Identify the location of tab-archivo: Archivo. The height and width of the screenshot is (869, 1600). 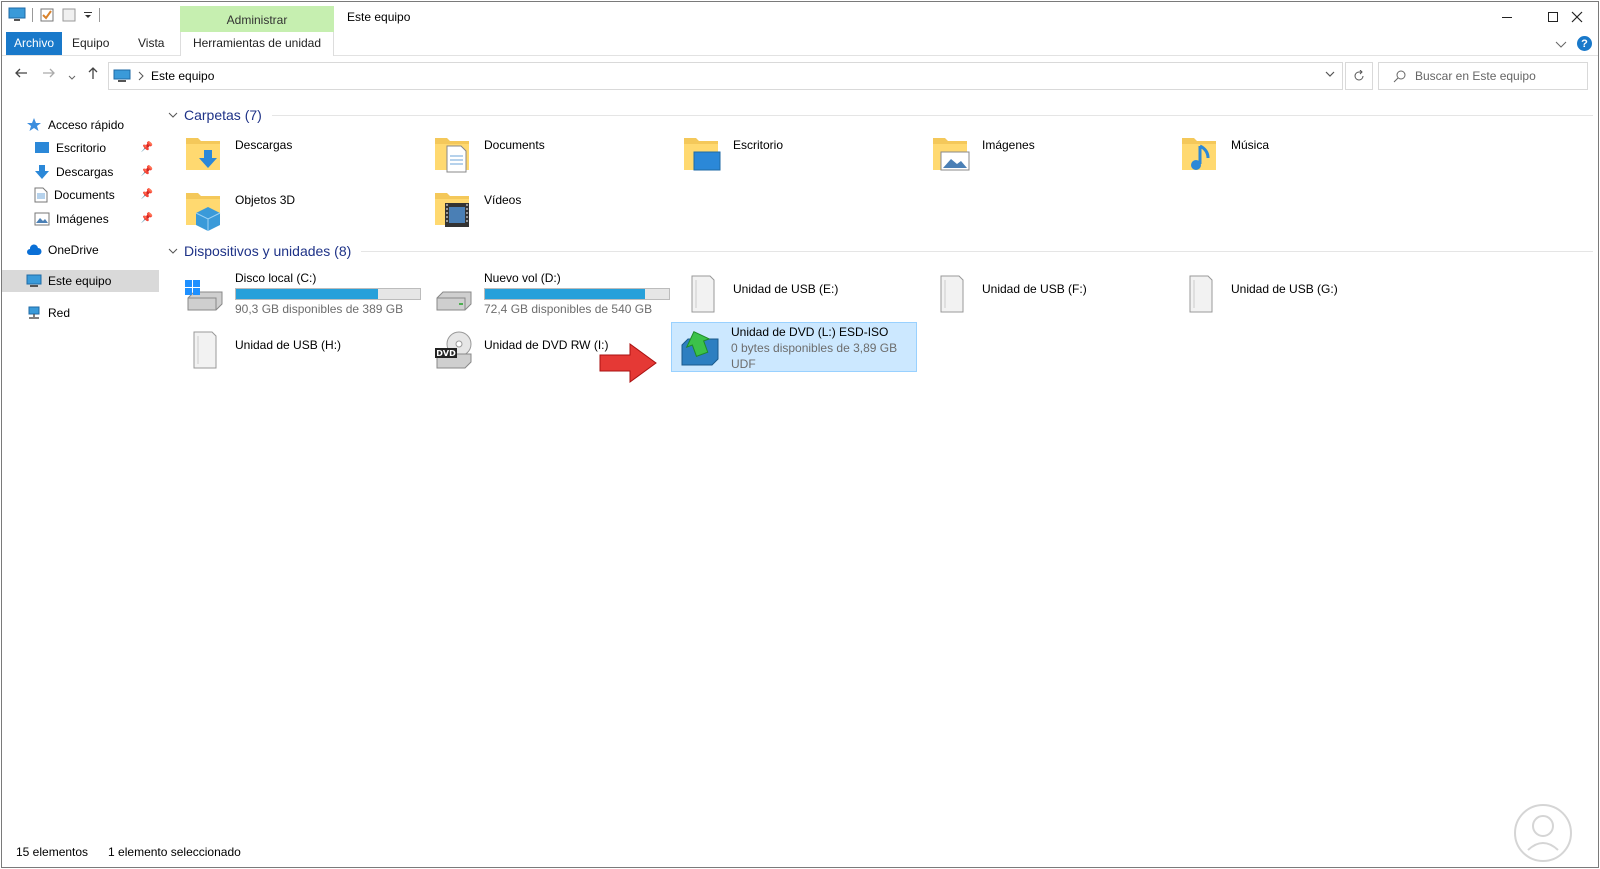
(34, 43).